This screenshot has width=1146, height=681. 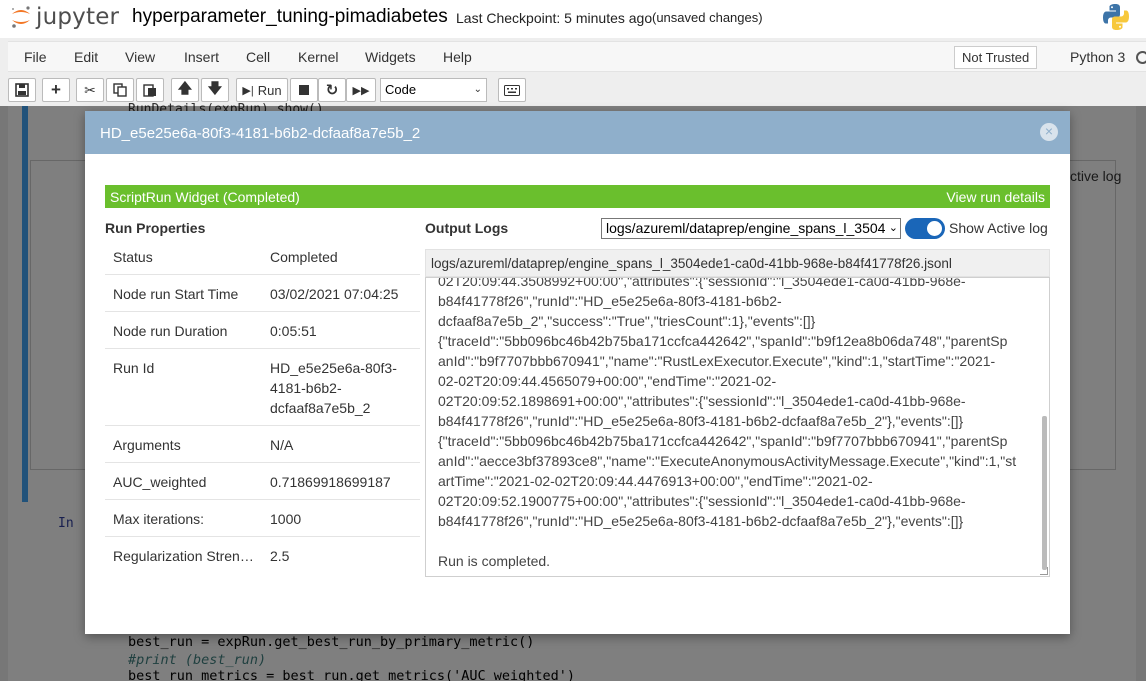 I want to click on step-forward-icon: ▶|, so click(x=248, y=90).